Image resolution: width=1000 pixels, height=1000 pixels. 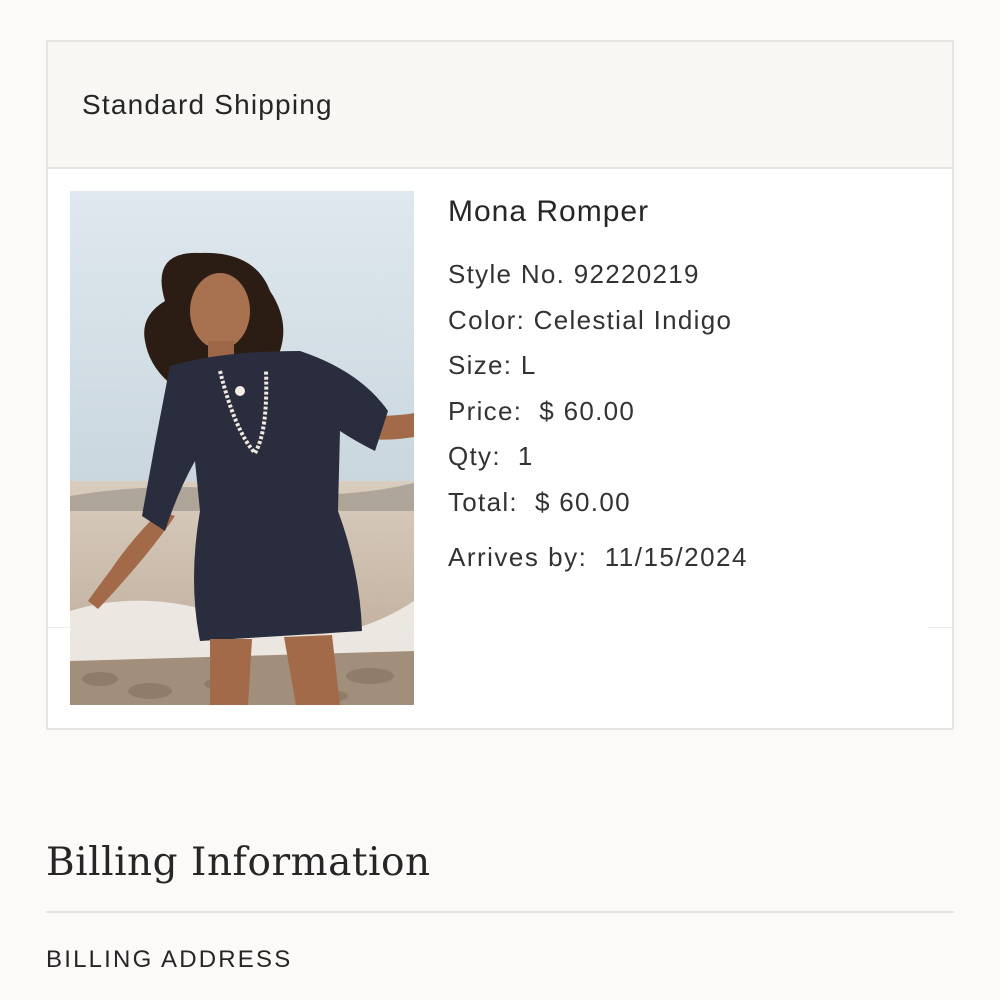 I want to click on arrival-date: Arrives by: 11/15/2024, so click(x=598, y=557).